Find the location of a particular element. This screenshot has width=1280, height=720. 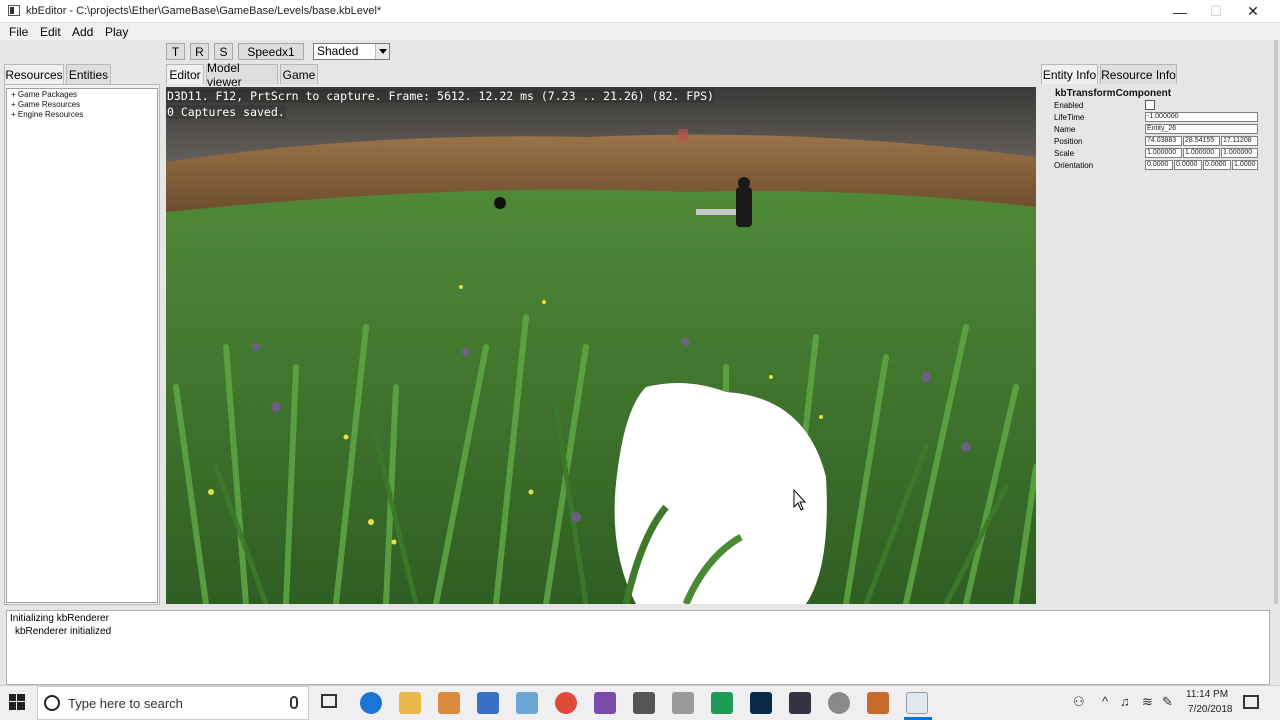

render-mode-value: Shaded is located at coordinates (338, 51).